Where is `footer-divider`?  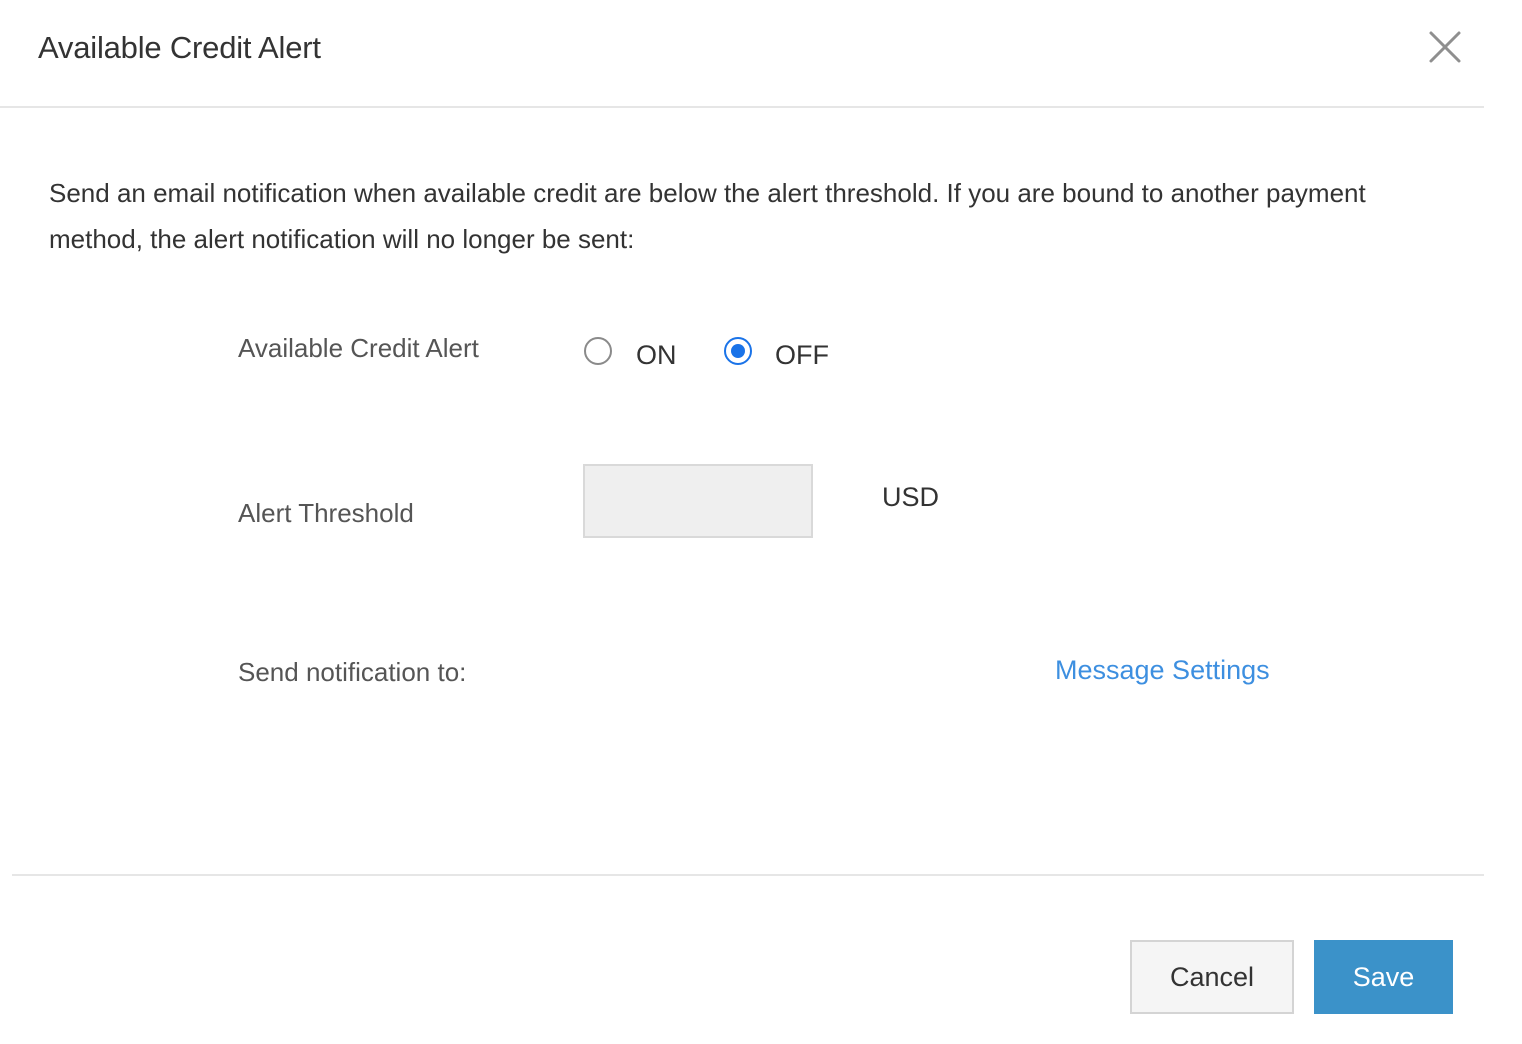 footer-divider is located at coordinates (748, 875).